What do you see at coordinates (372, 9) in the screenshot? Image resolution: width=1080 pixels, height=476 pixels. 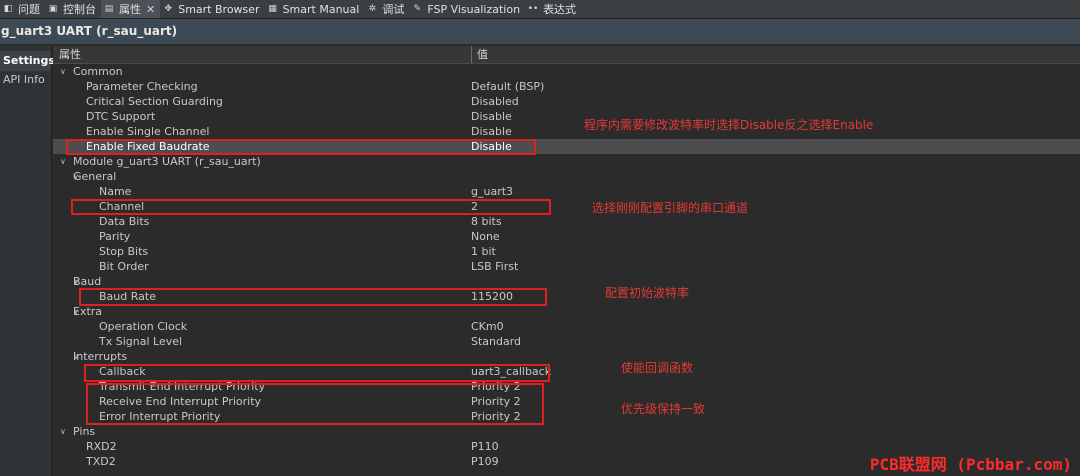 I see `debug-icon: ✲` at bounding box center [372, 9].